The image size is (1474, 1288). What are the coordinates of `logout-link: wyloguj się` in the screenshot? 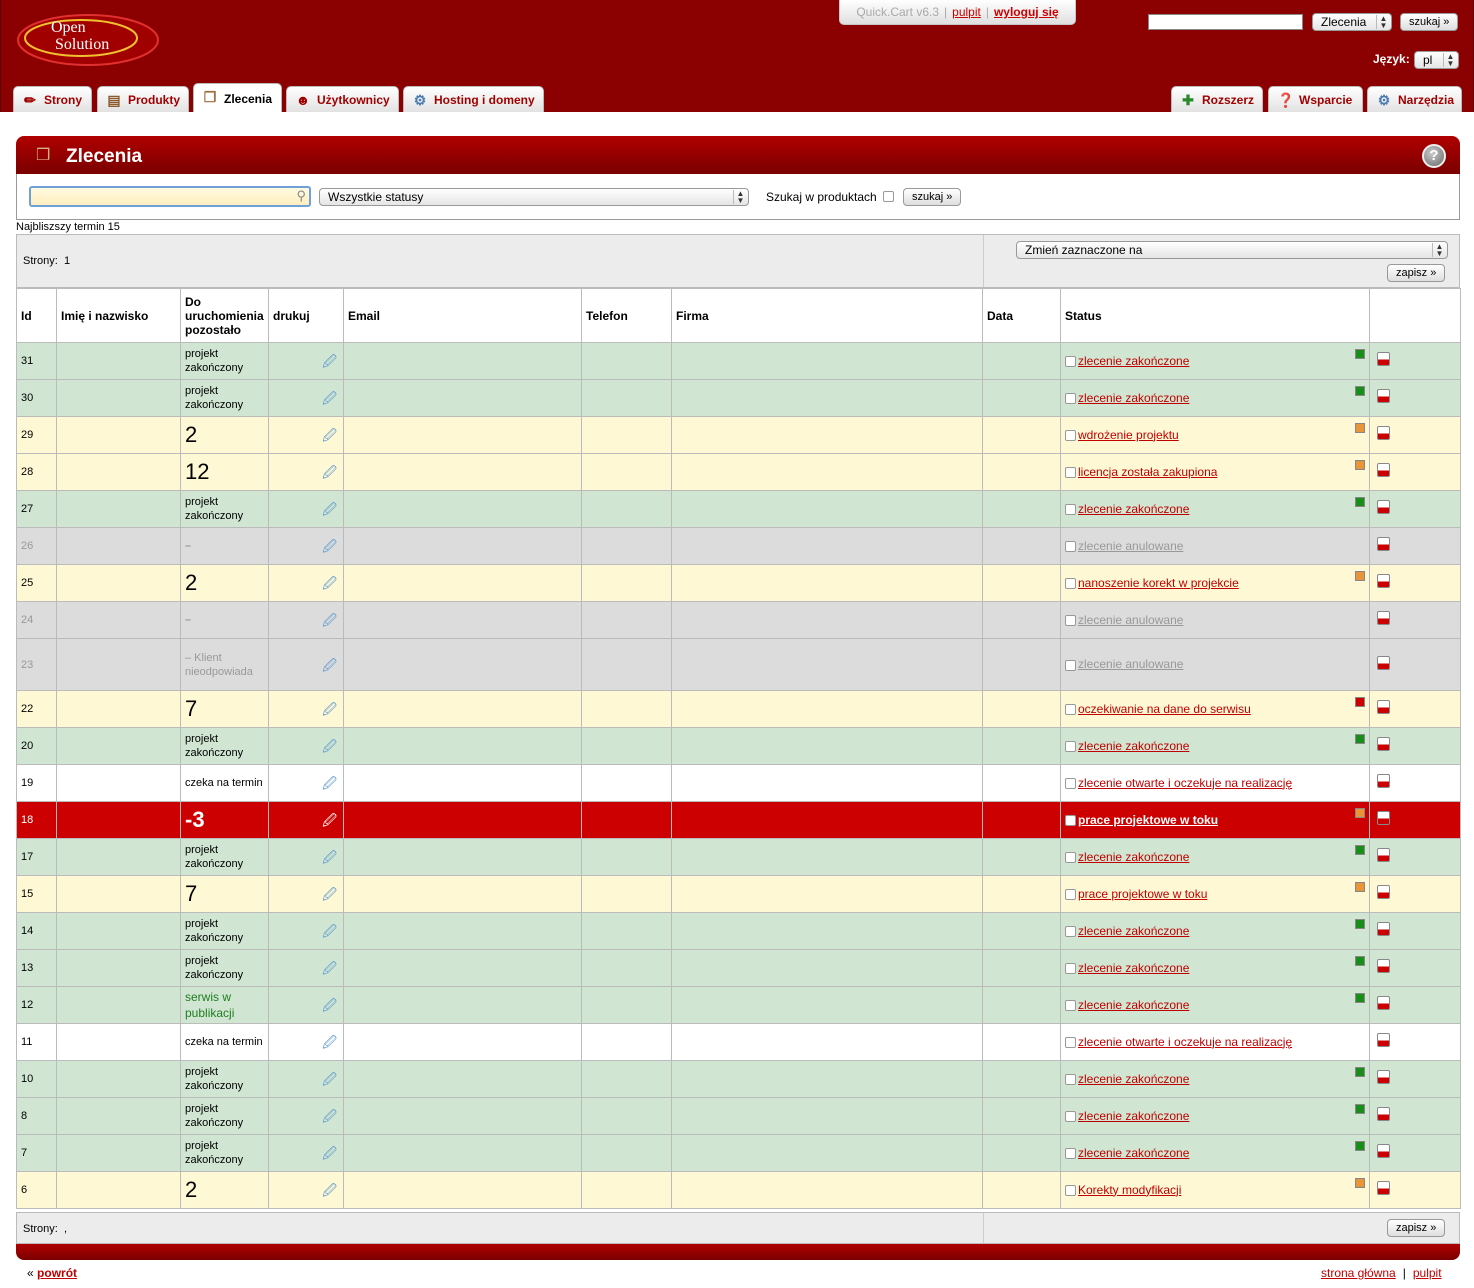 It's located at (1026, 12).